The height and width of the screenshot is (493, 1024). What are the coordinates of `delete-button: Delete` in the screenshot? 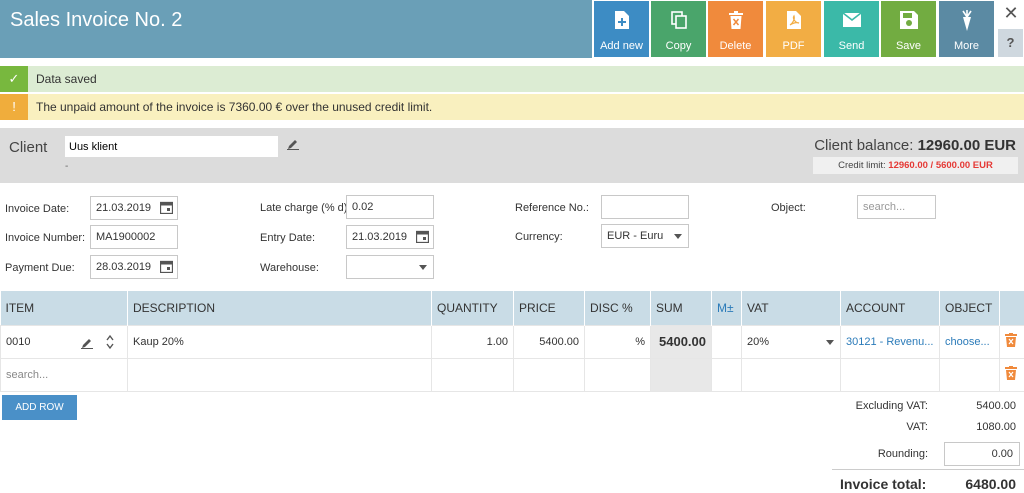 It's located at (735, 29).